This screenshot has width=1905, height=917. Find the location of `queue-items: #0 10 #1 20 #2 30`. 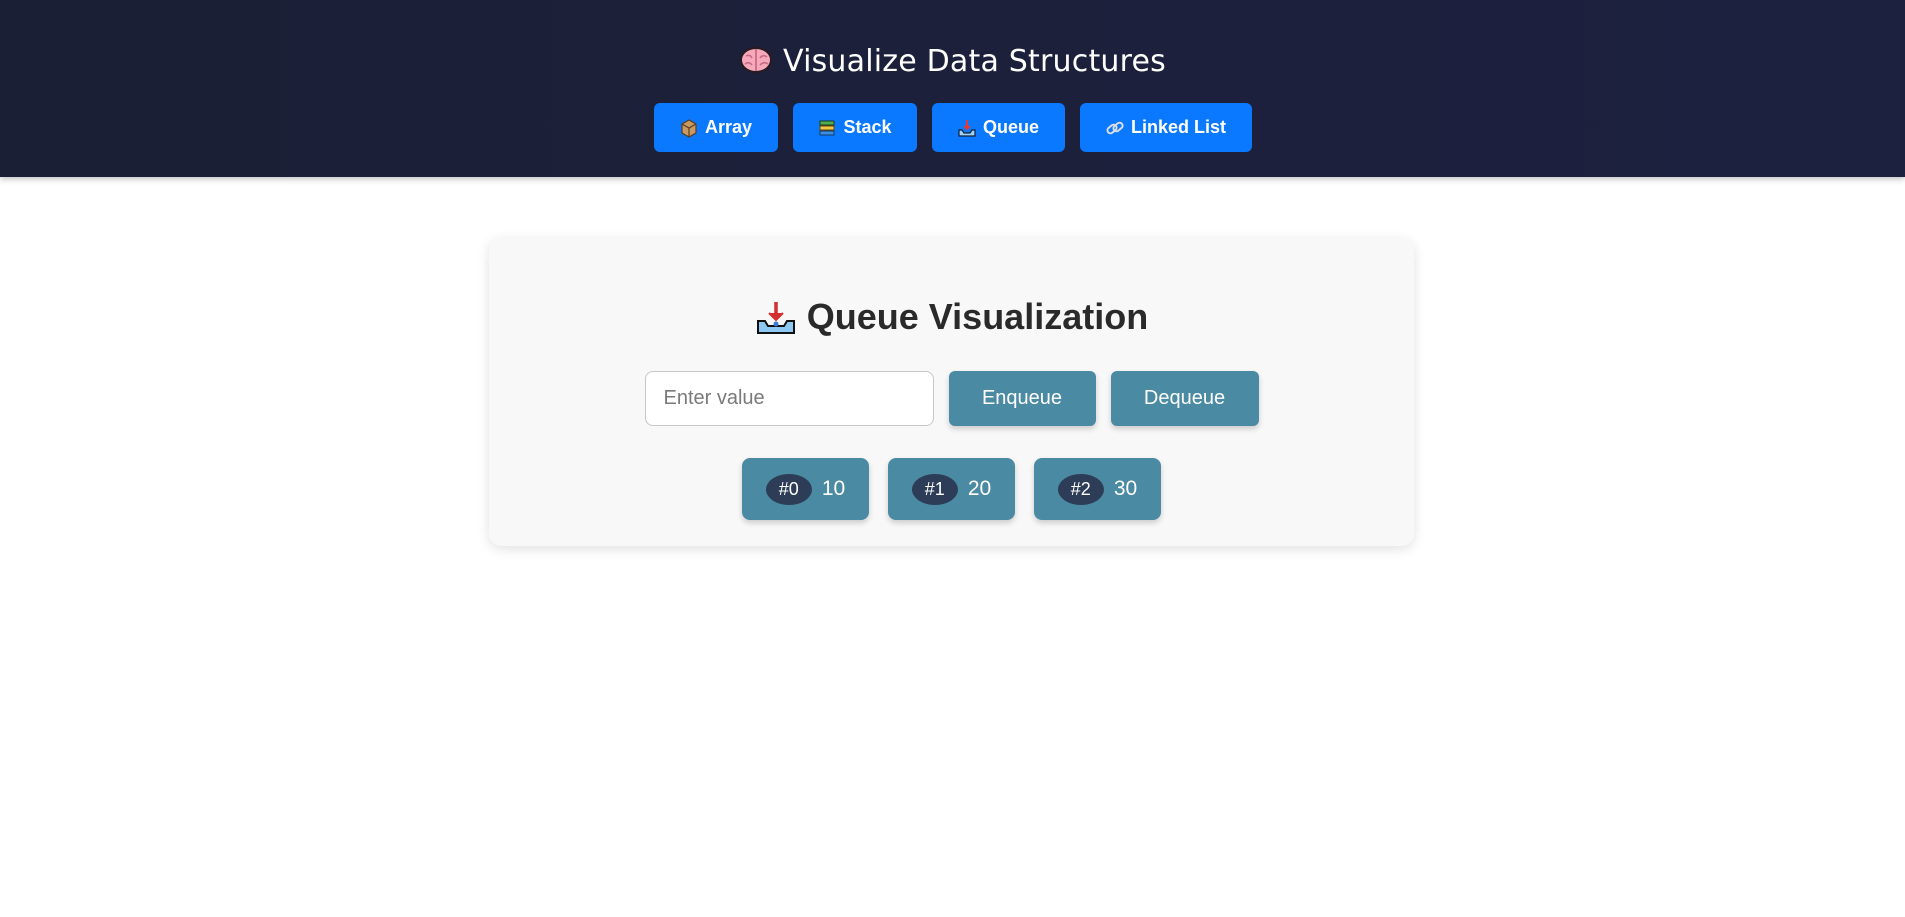

queue-items: #0 10 #1 20 #2 30 is located at coordinates (951, 489).